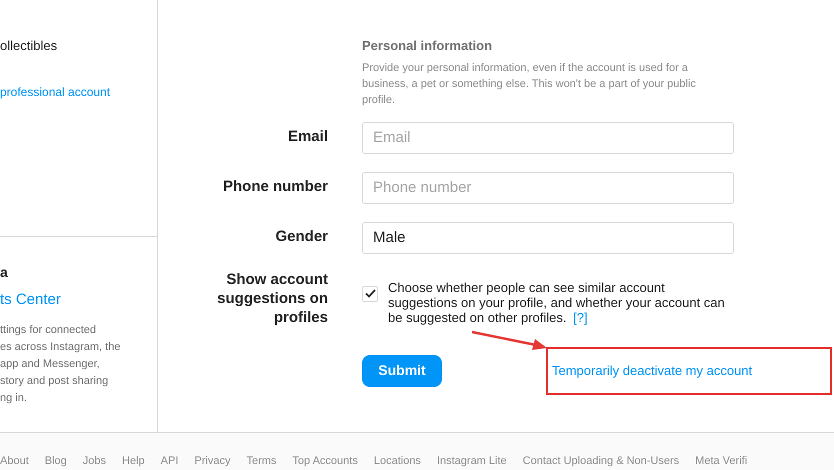 The height and width of the screenshot is (470, 834). Describe the element at coordinates (212, 461) in the screenshot. I see `footer-link: Privacy` at that location.